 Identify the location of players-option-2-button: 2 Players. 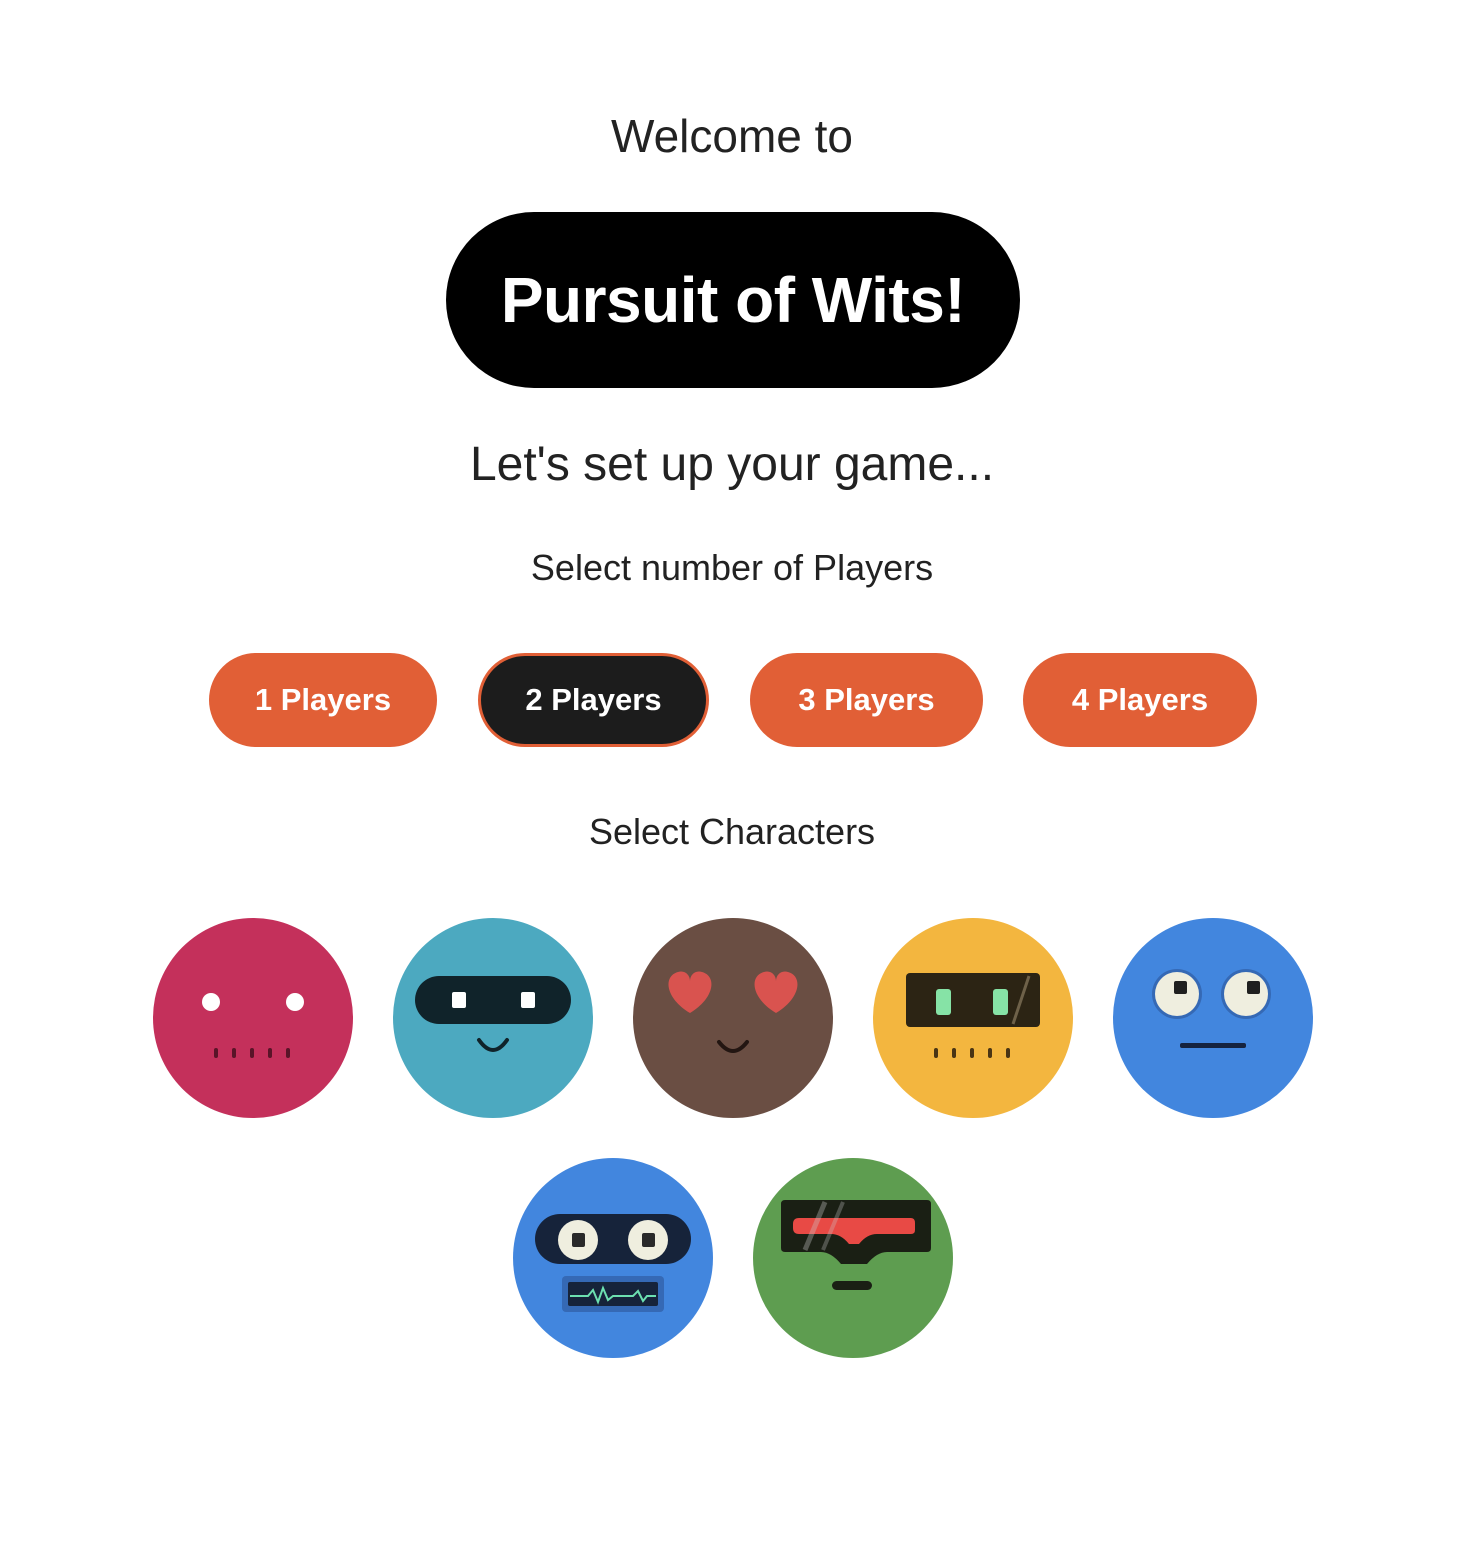
(593, 700).